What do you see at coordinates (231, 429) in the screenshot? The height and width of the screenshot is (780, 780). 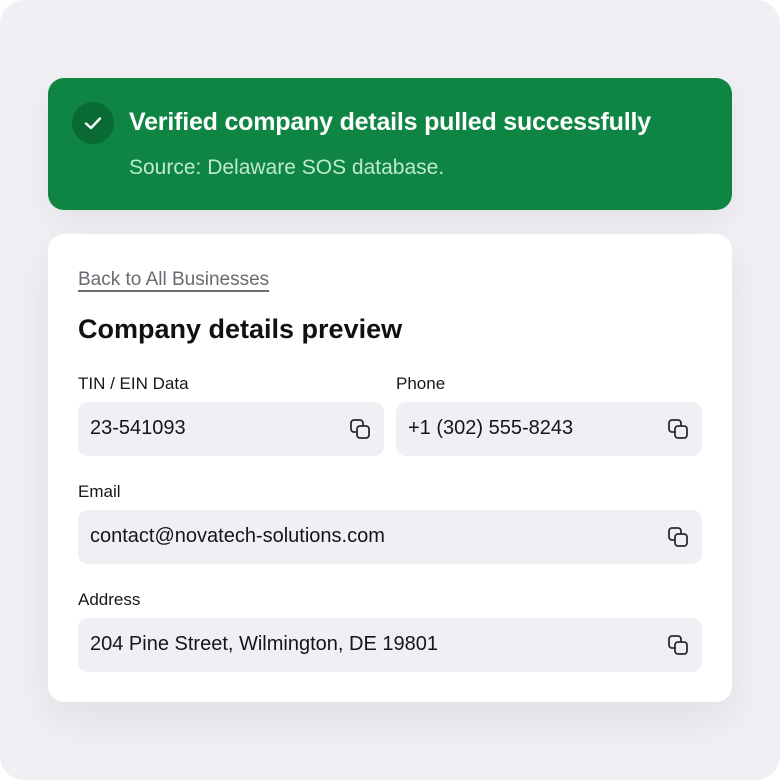 I see `tin-field: 23-541093` at bounding box center [231, 429].